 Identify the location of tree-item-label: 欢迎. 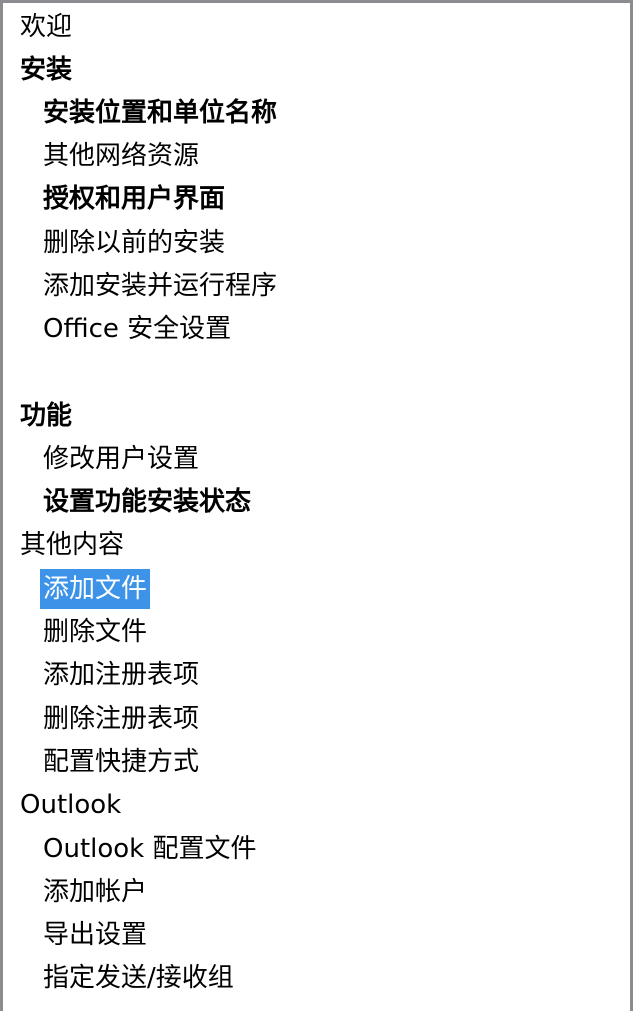
(46, 27).